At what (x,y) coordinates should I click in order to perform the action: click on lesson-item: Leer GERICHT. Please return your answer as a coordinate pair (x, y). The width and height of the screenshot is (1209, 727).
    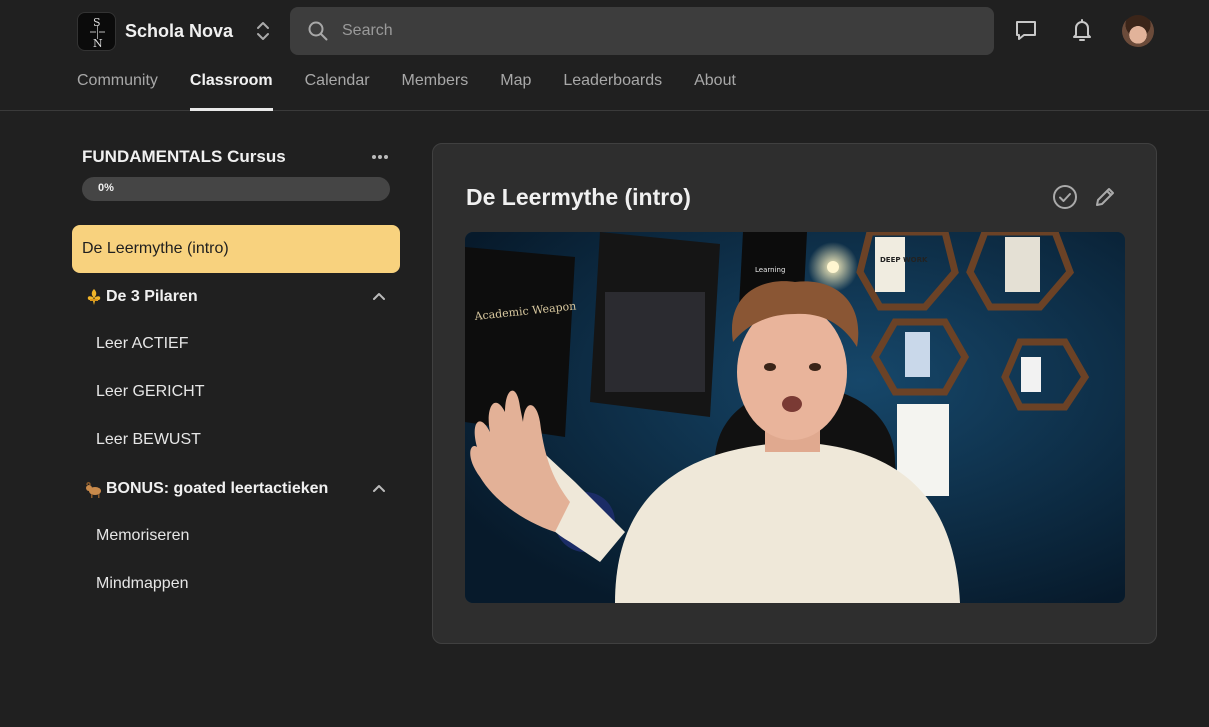
    Looking at the image, I should click on (236, 392).